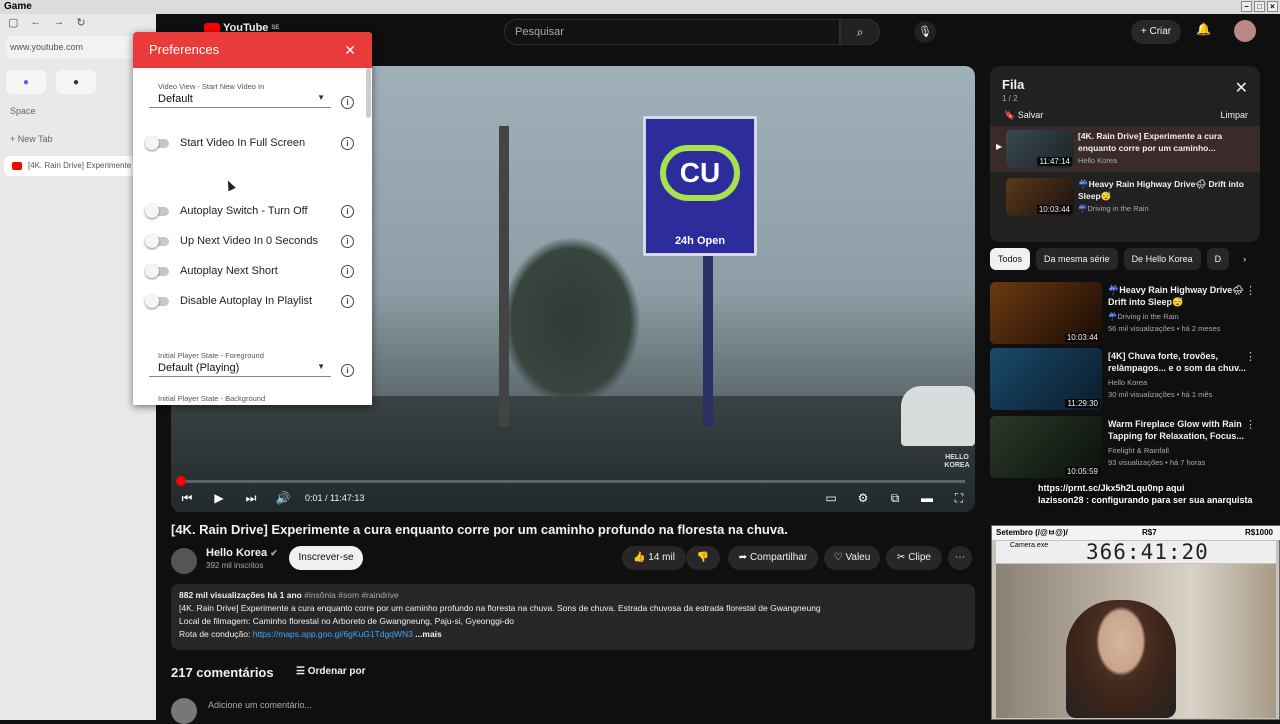 The image size is (1280, 724). What do you see at coordinates (703, 558) in the screenshot?
I see `dislike-button: 👎` at bounding box center [703, 558].